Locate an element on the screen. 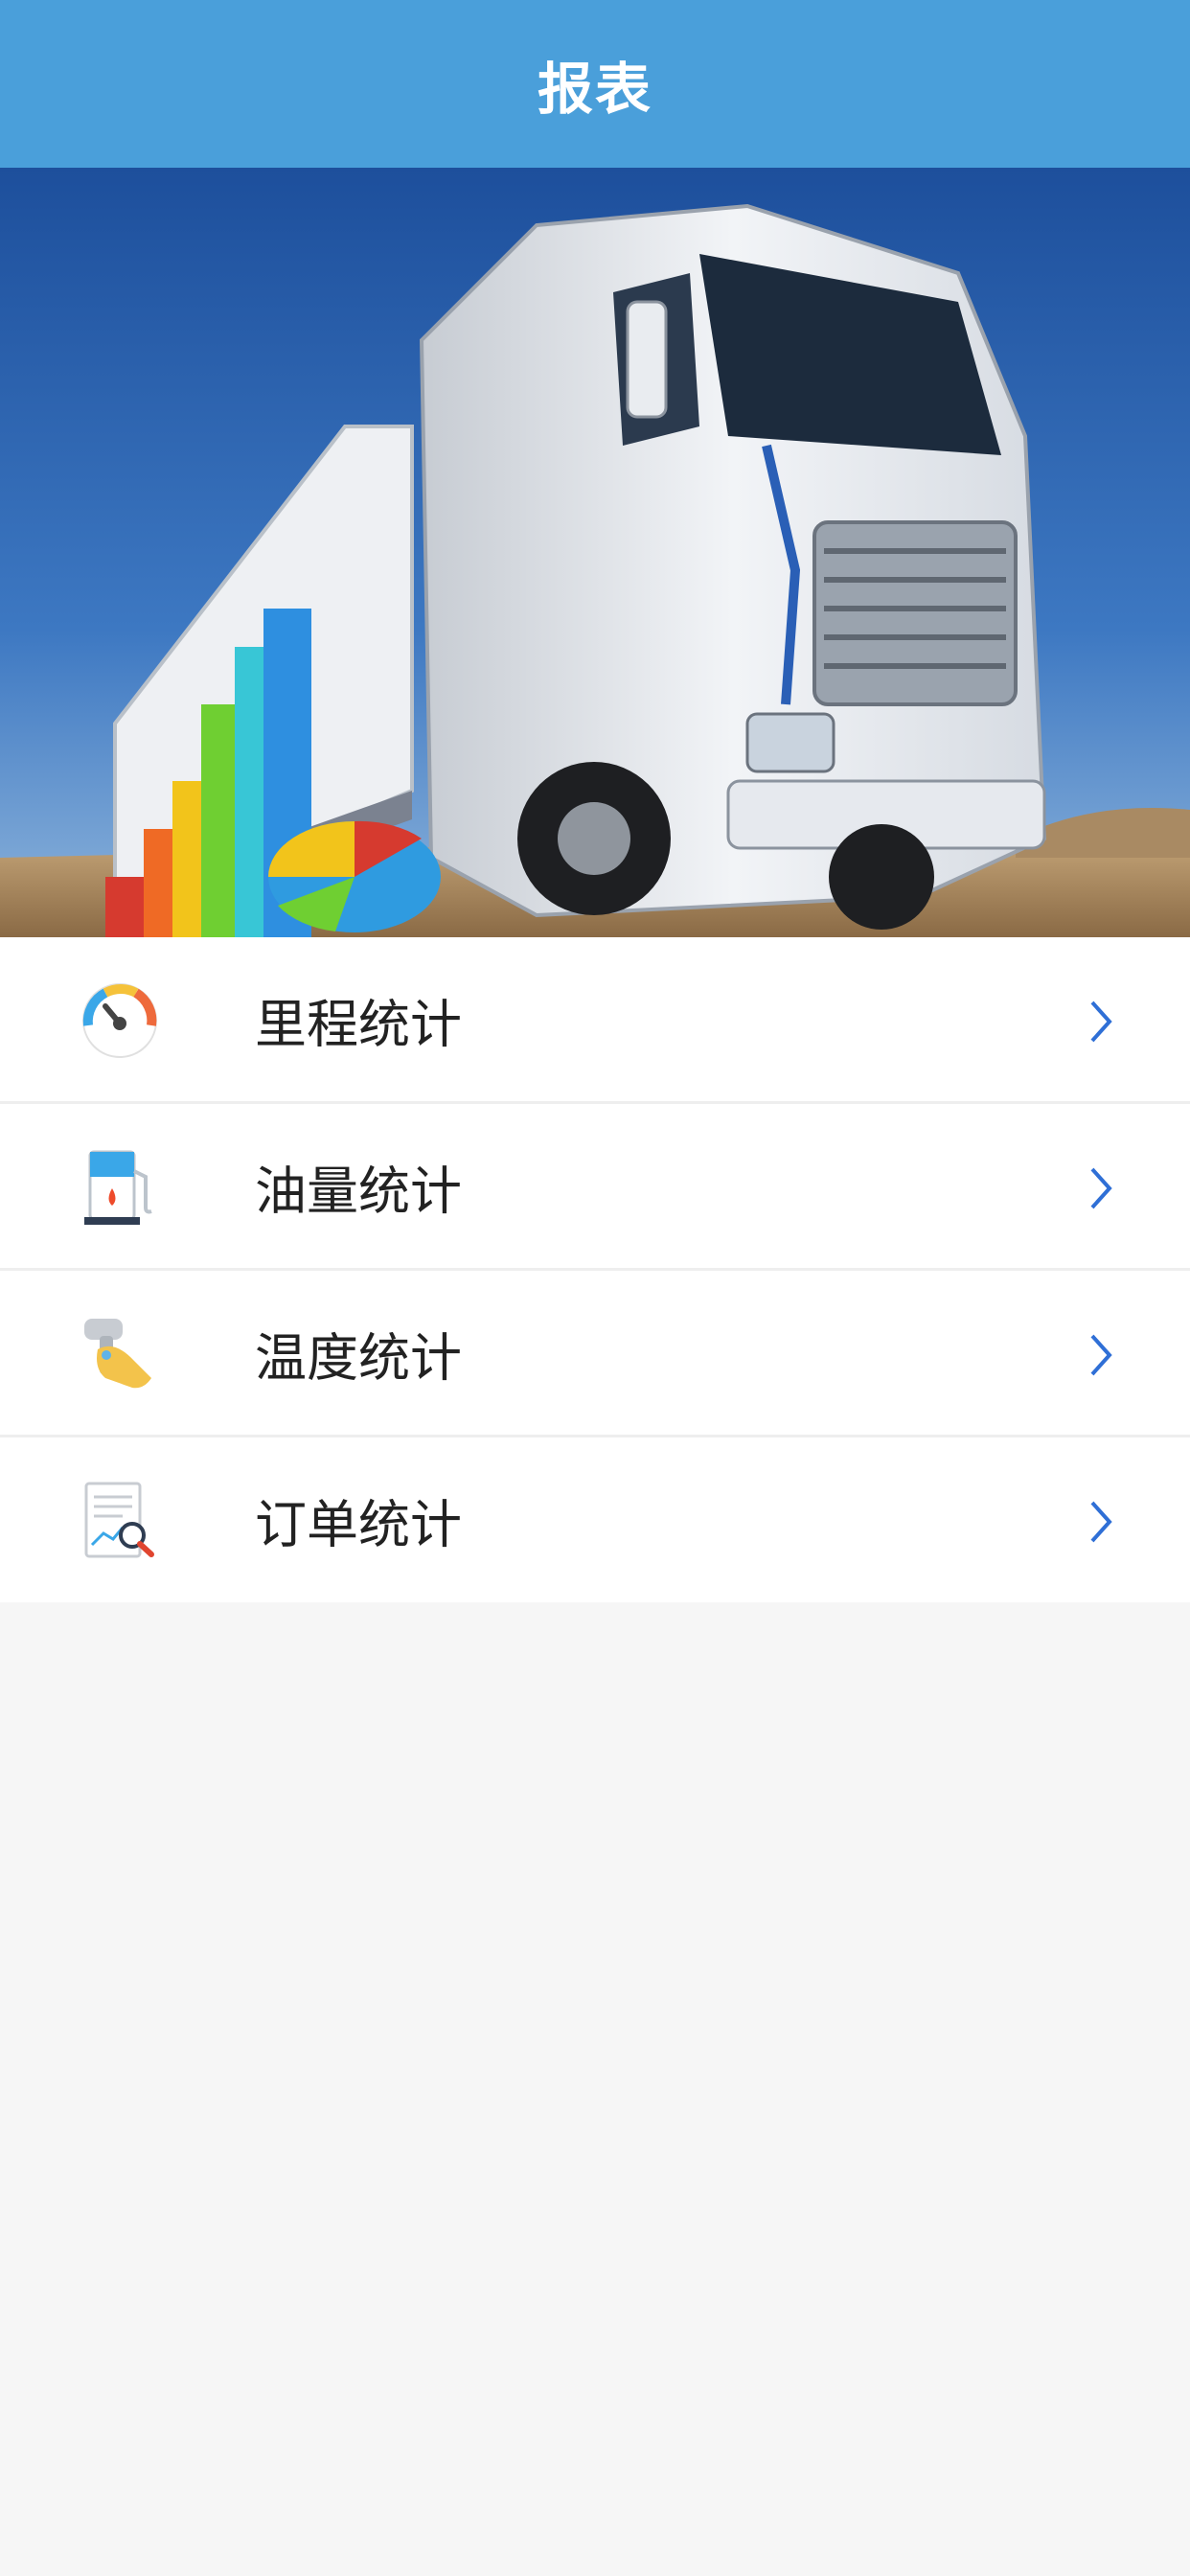 The image size is (1190, 2576). navigation-bar: 报表 is located at coordinates (595, 84).